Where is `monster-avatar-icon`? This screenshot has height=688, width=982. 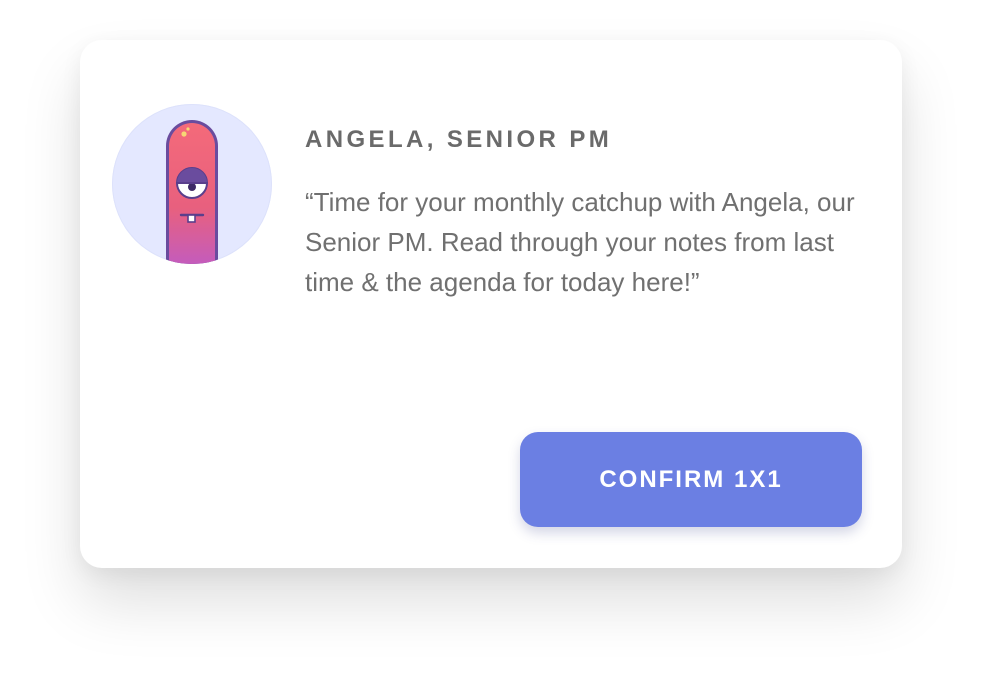
monster-avatar-icon is located at coordinates (192, 192).